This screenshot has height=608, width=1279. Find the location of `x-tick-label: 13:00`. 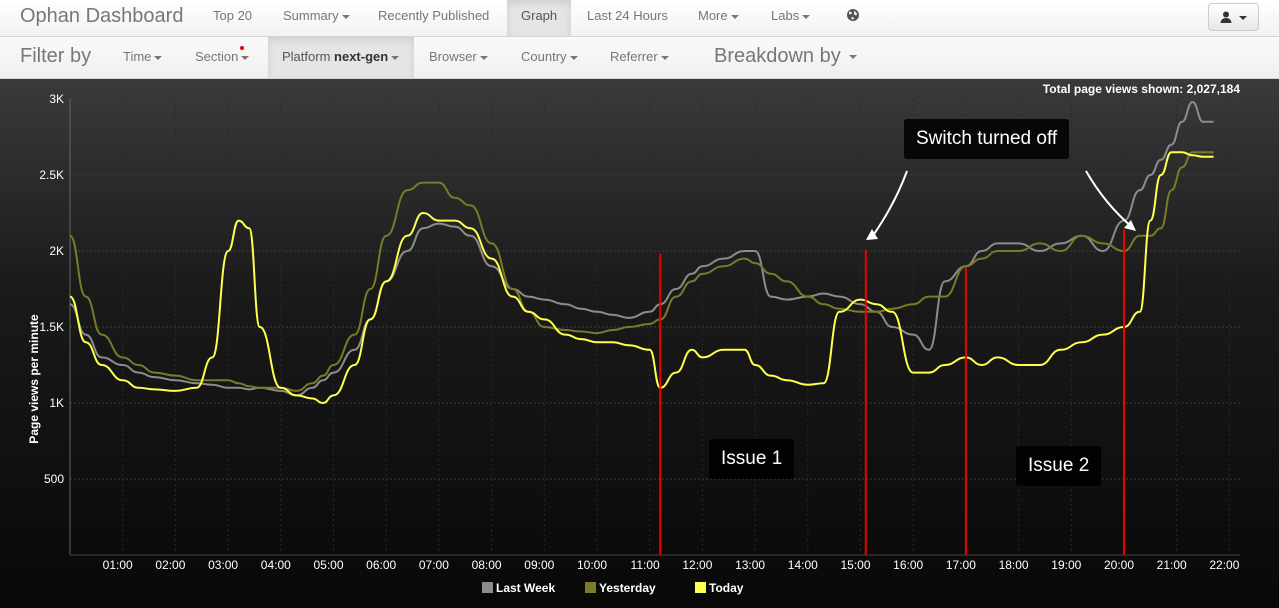

x-tick-label: 13:00 is located at coordinates (750, 565).